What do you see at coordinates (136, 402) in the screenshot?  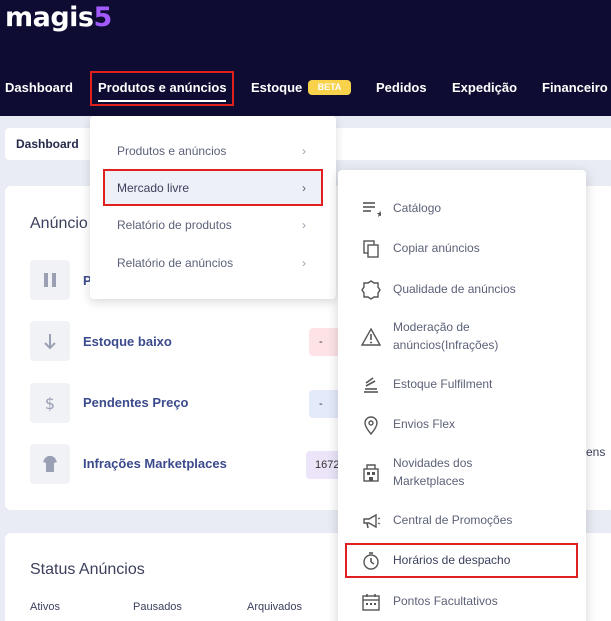 I see `row-label-pendentes-preco: Pendentes Preço` at bounding box center [136, 402].